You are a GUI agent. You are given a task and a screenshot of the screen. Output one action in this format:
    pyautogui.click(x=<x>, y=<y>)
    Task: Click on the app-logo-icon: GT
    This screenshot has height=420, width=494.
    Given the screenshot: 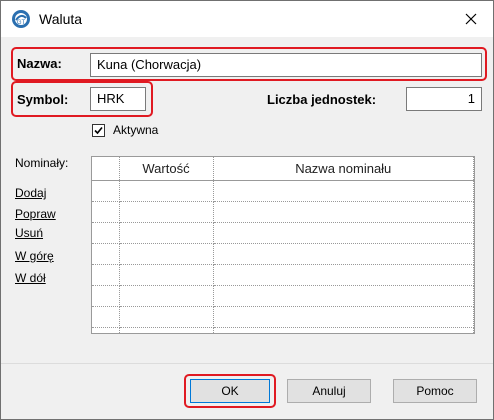 What is the action you would take?
    pyautogui.click(x=21, y=19)
    